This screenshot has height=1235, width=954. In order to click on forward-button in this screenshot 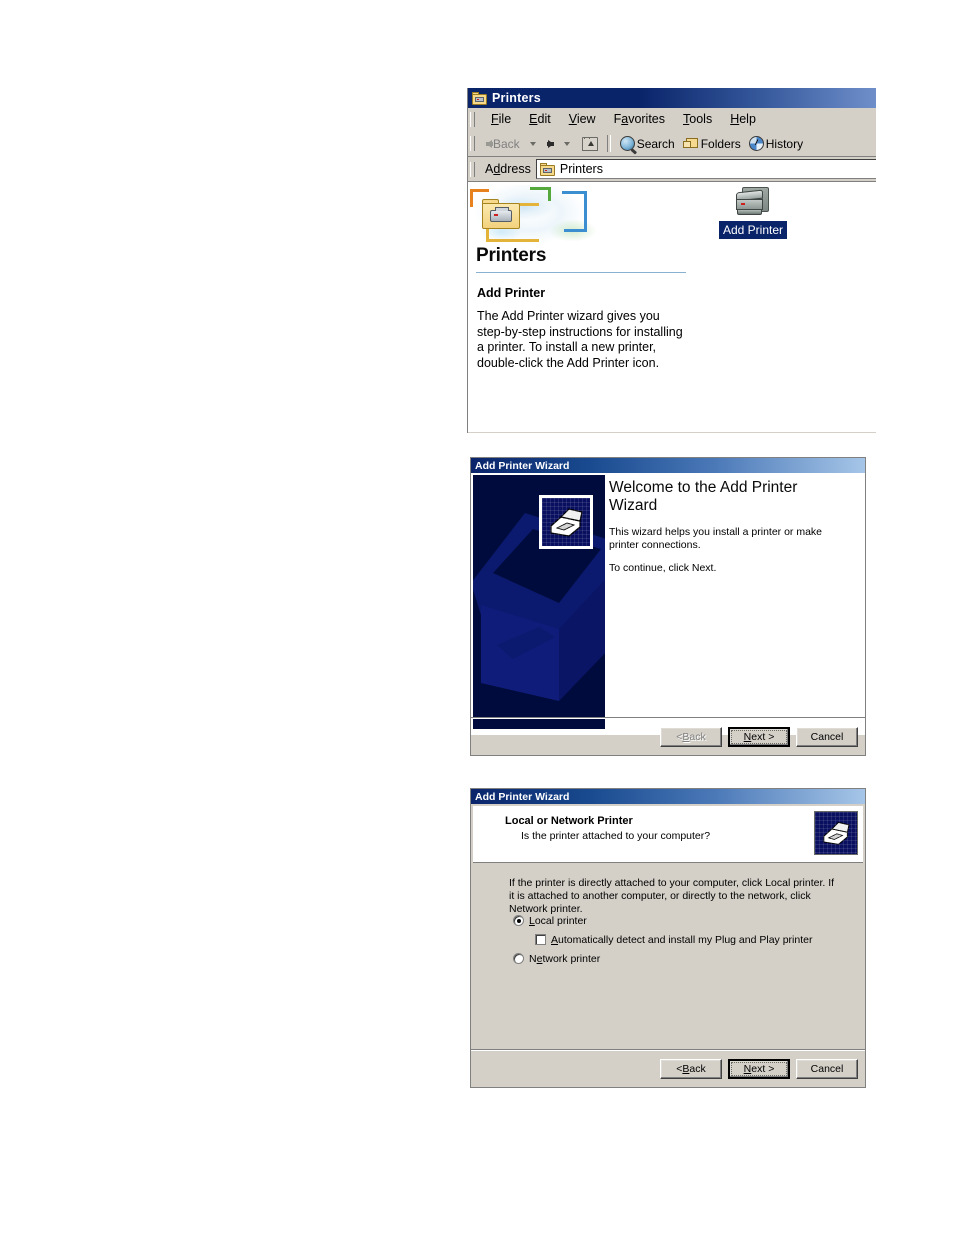, I will do `click(550, 144)`.